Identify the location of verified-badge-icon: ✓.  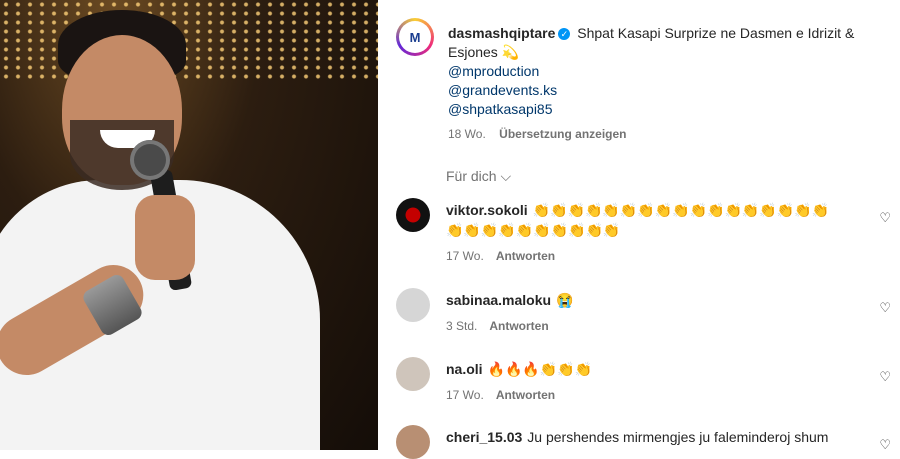
(564, 34).